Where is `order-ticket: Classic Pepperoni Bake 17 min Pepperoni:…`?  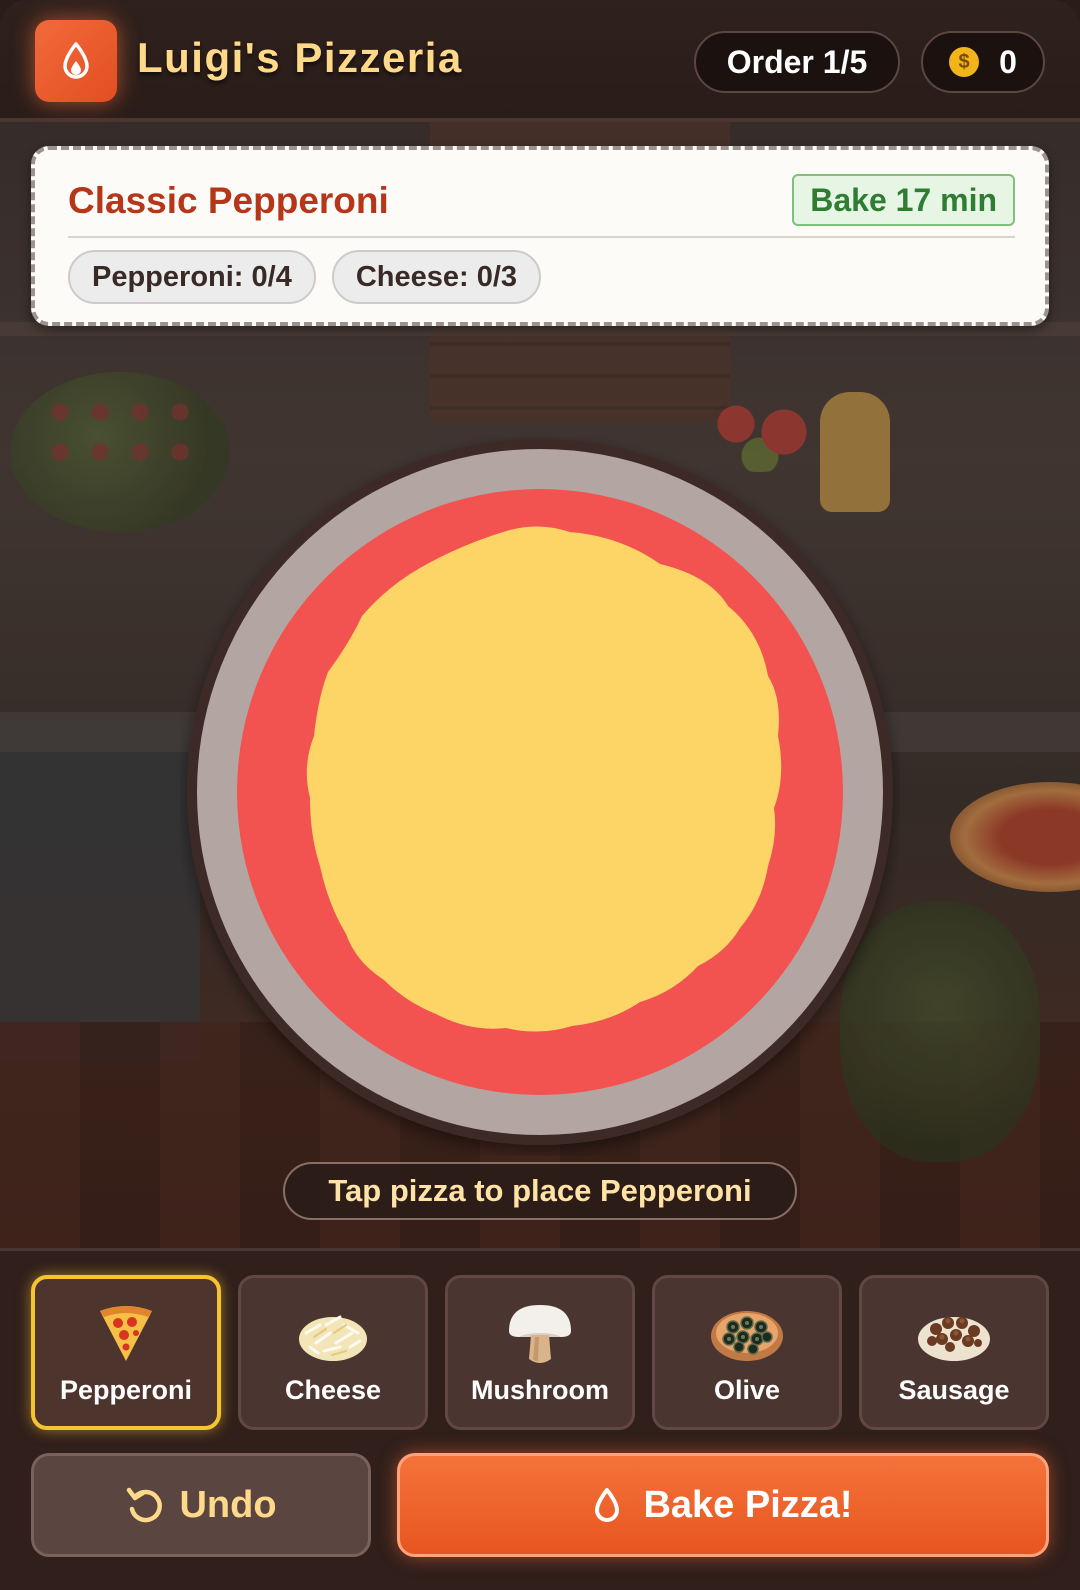 order-ticket: Classic Pepperoni Bake 17 min Pepperoni:… is located at coordinates (540, 236).